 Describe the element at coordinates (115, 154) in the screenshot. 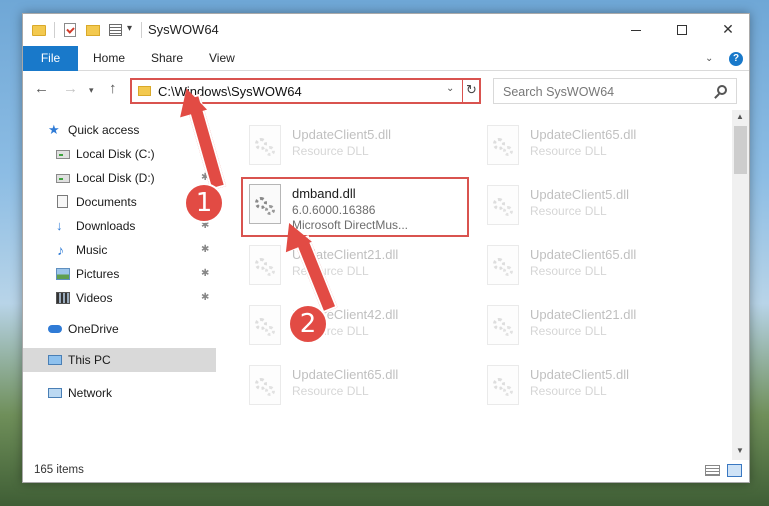

I see `sidebar-item-label: Local Disk (C:)` at that location.